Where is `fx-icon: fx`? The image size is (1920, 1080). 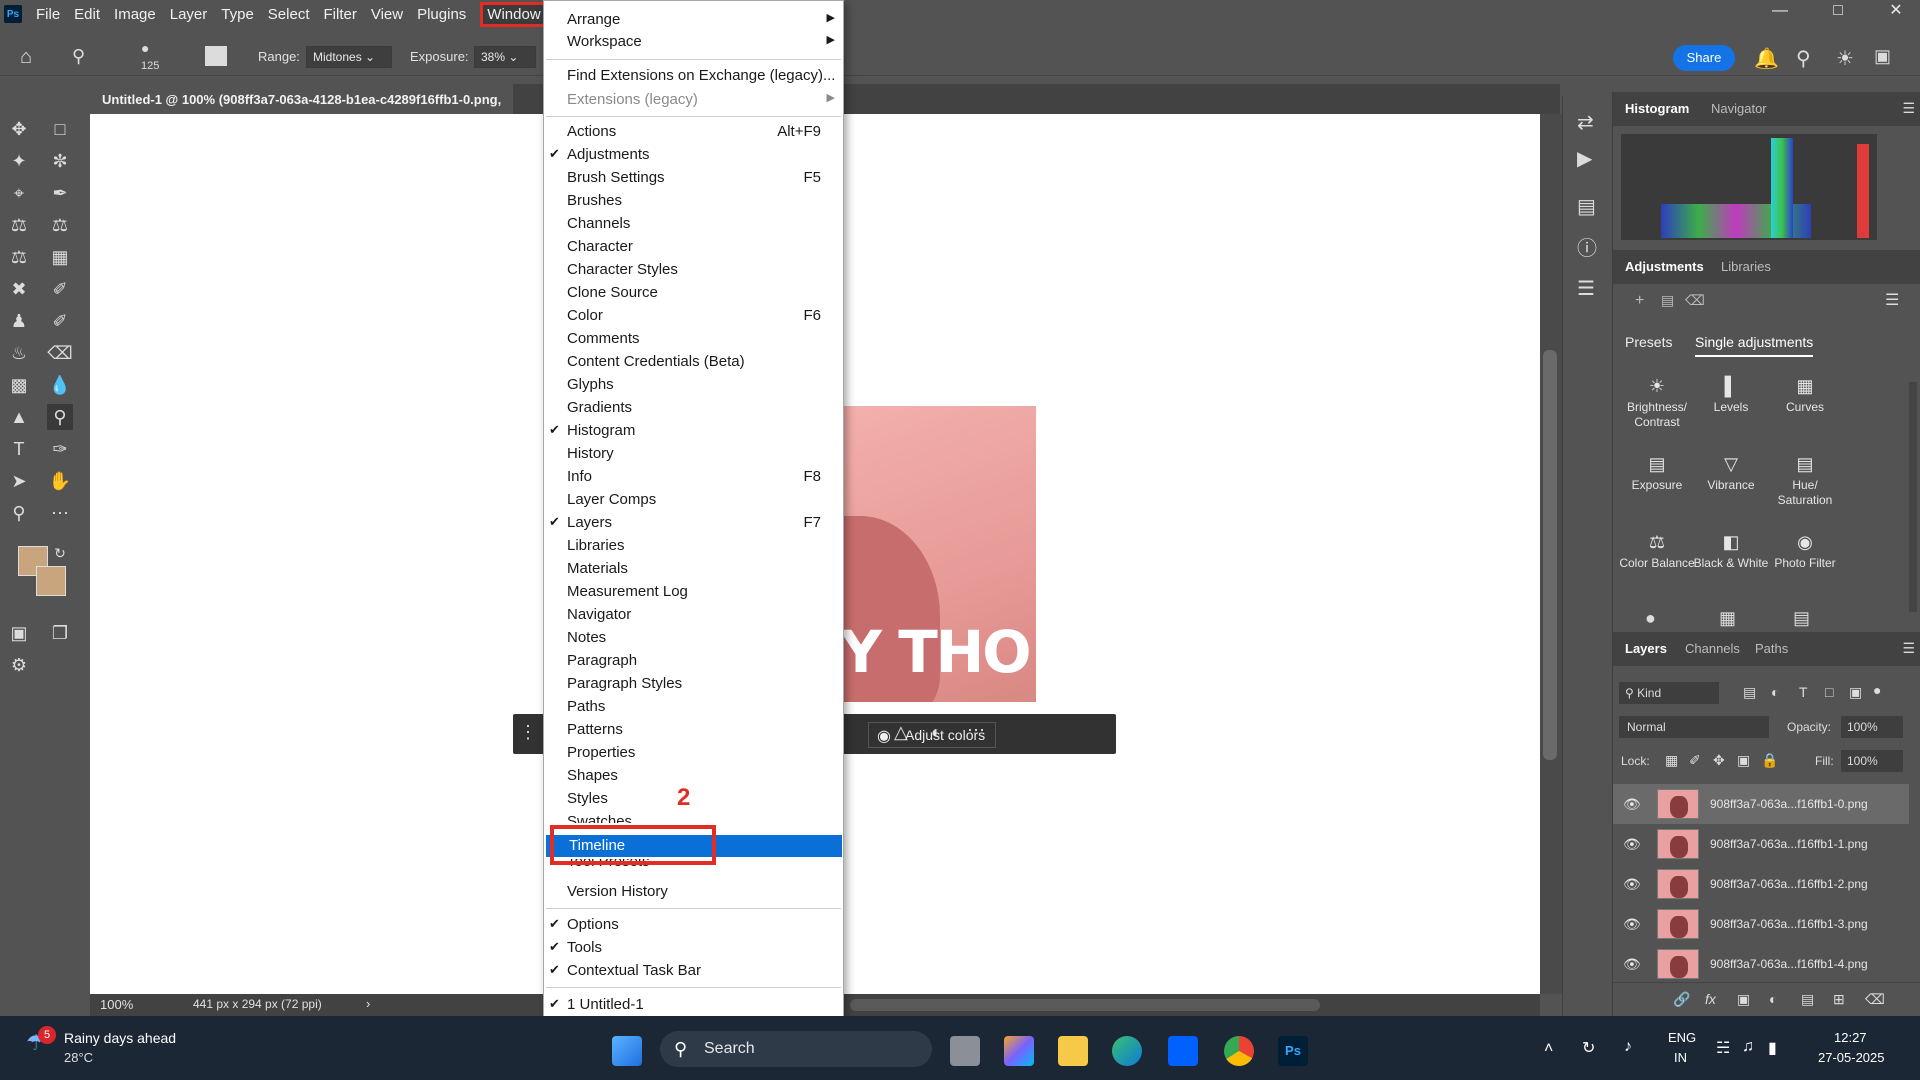
fx-icon: fx is located at coordinates (1710, 999).